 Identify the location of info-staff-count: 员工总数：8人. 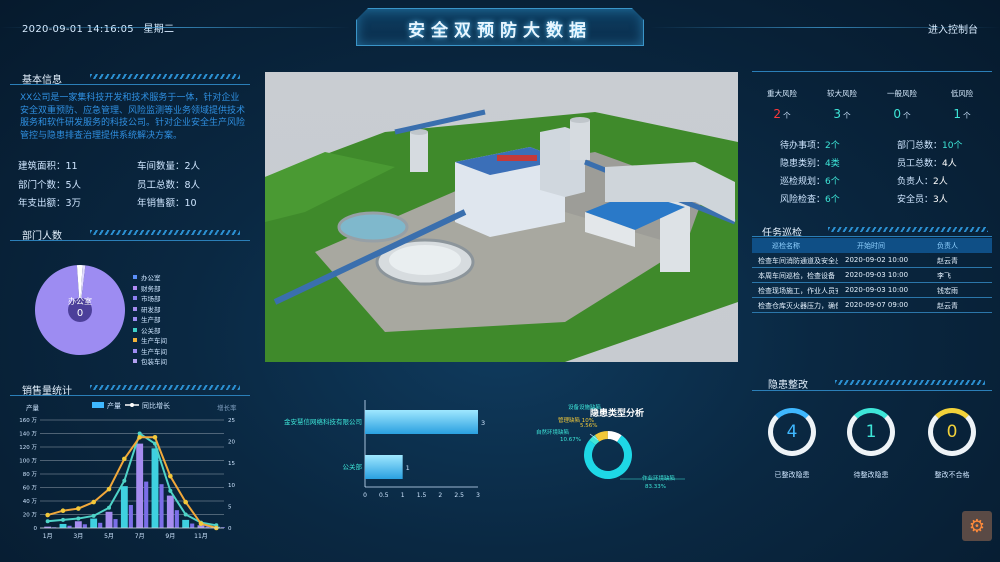
(169, 185).